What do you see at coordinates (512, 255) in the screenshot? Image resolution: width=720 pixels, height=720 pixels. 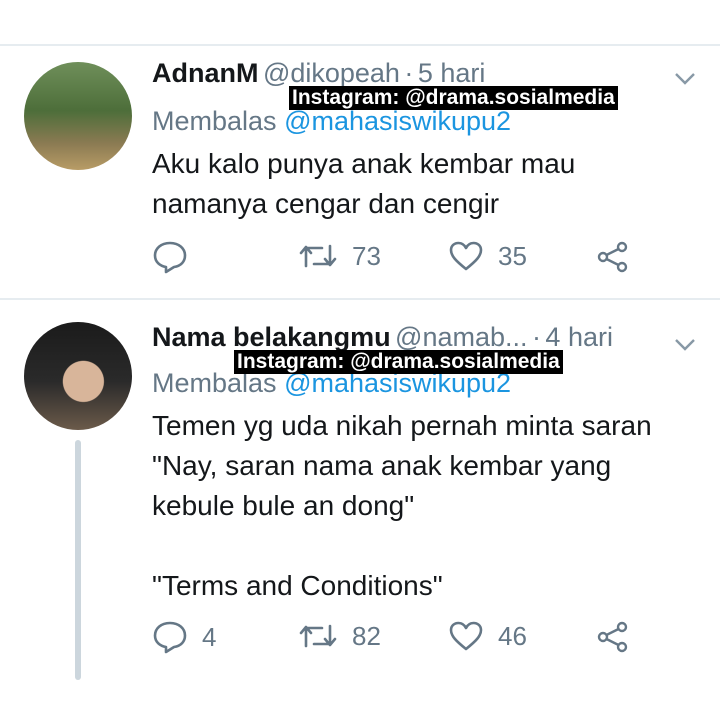 I see `like-count: 35` at bounding box center [512, 255].